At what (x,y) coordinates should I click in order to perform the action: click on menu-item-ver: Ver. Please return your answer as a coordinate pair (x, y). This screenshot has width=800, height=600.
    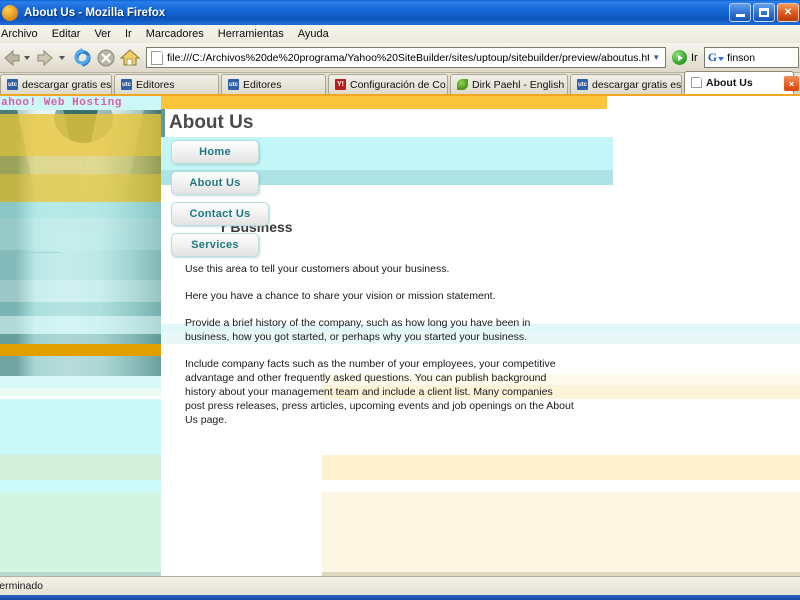
    Looking at the image, I should click on (102, 34).